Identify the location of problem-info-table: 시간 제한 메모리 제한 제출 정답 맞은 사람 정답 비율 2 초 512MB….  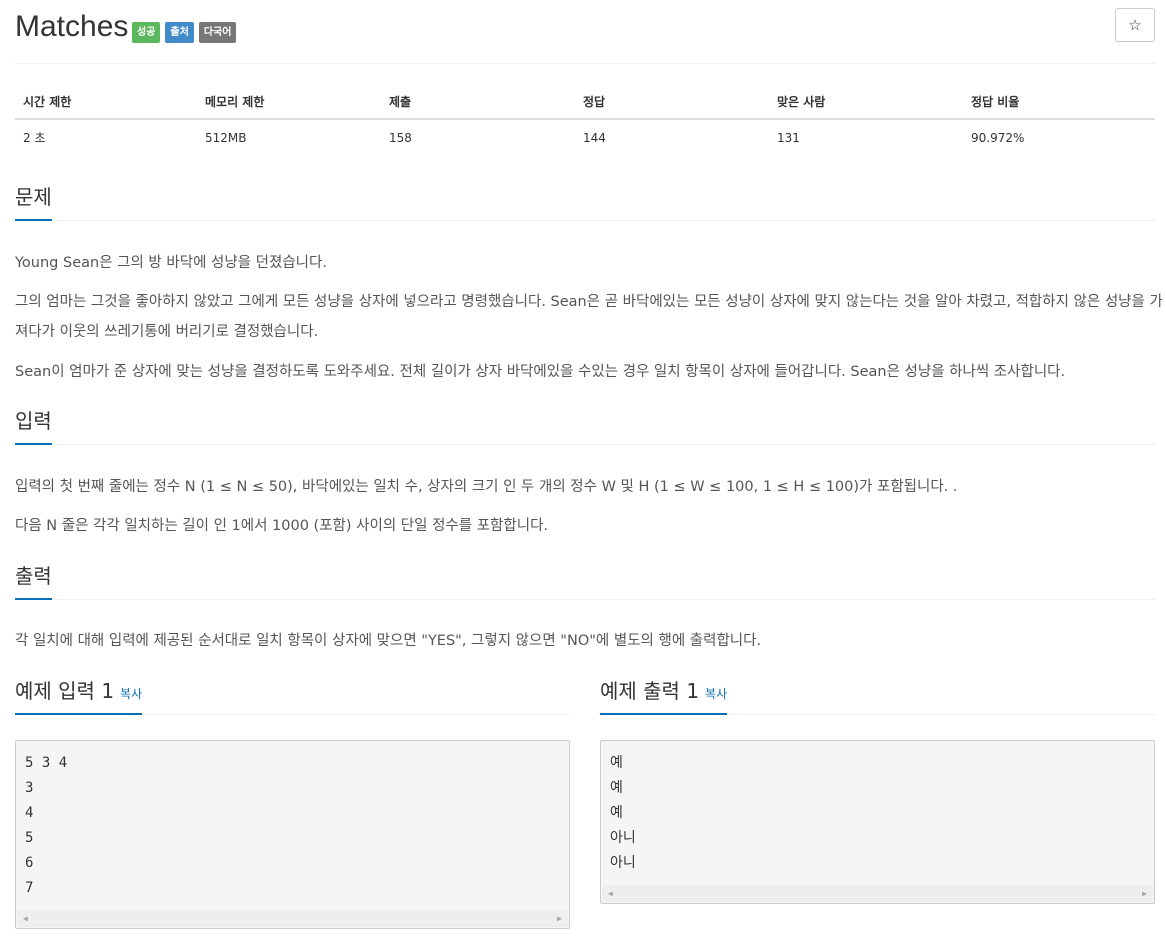
(585, 119).